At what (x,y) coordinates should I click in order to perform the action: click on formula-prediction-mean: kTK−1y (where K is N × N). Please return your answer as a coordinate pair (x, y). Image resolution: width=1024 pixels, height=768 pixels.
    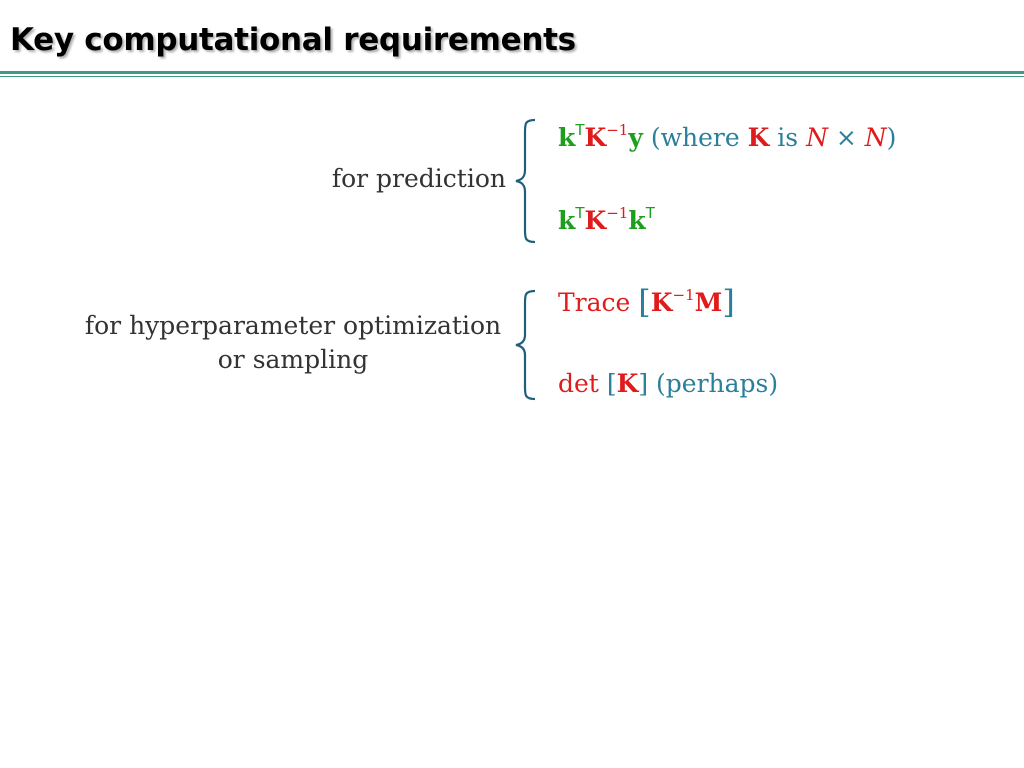
    Looking at the image, I should click on (727, 138).